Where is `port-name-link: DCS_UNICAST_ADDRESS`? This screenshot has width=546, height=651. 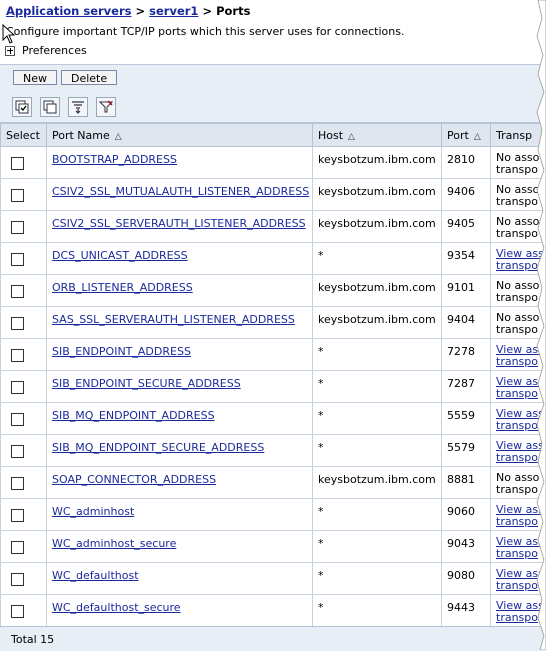
port-name-link: DCS_UNICAST_ADDRESS is located at coordinates (120, 255).